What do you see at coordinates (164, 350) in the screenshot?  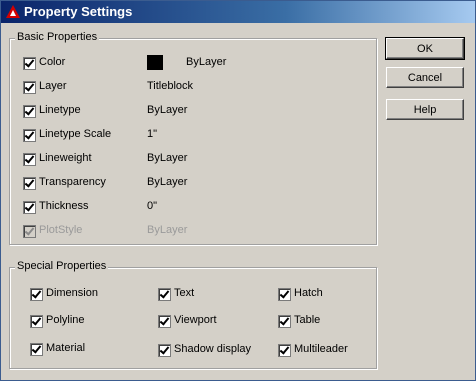 I see `shadow-display-checkbox` at bounding box center [164, 350].